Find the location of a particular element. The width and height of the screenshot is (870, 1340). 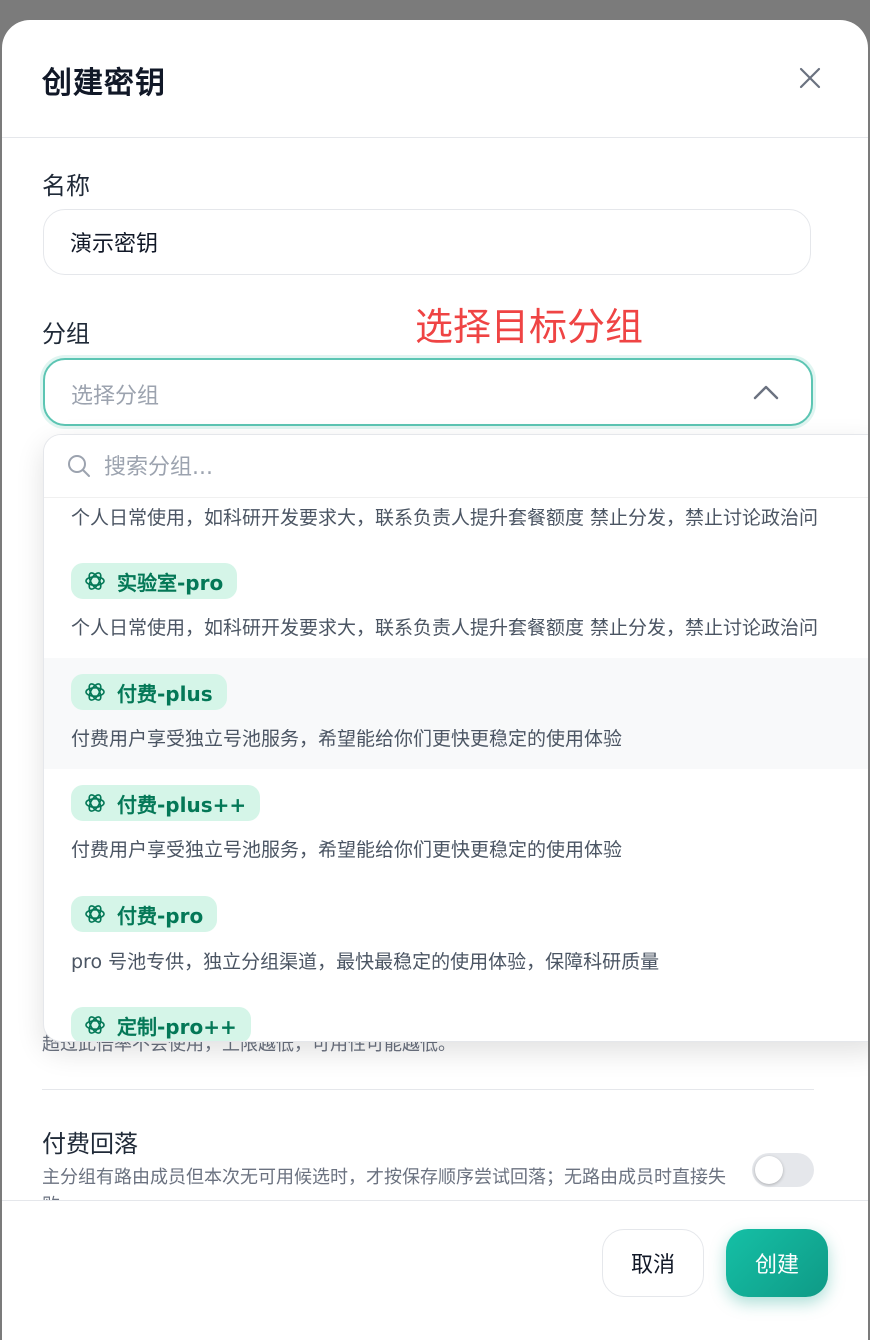

group-option: 定制-pro++ is located at coordinates (456, 1016).